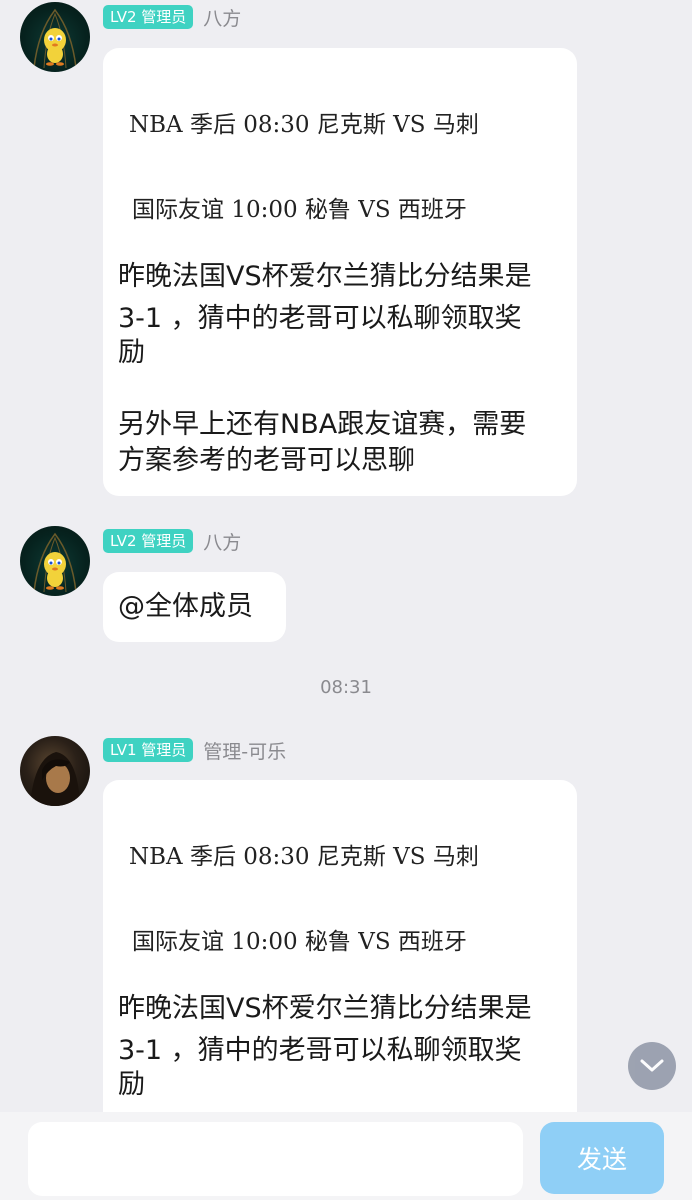  I want to click on message-input, so click(275, 1159).